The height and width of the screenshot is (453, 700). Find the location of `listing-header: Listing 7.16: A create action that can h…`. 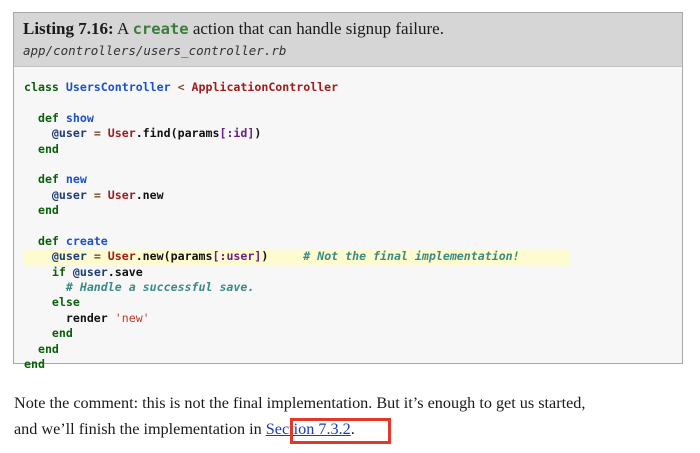

listing-header: Listing 7.16: A create action that can h… is located at coordinates (348, 40).